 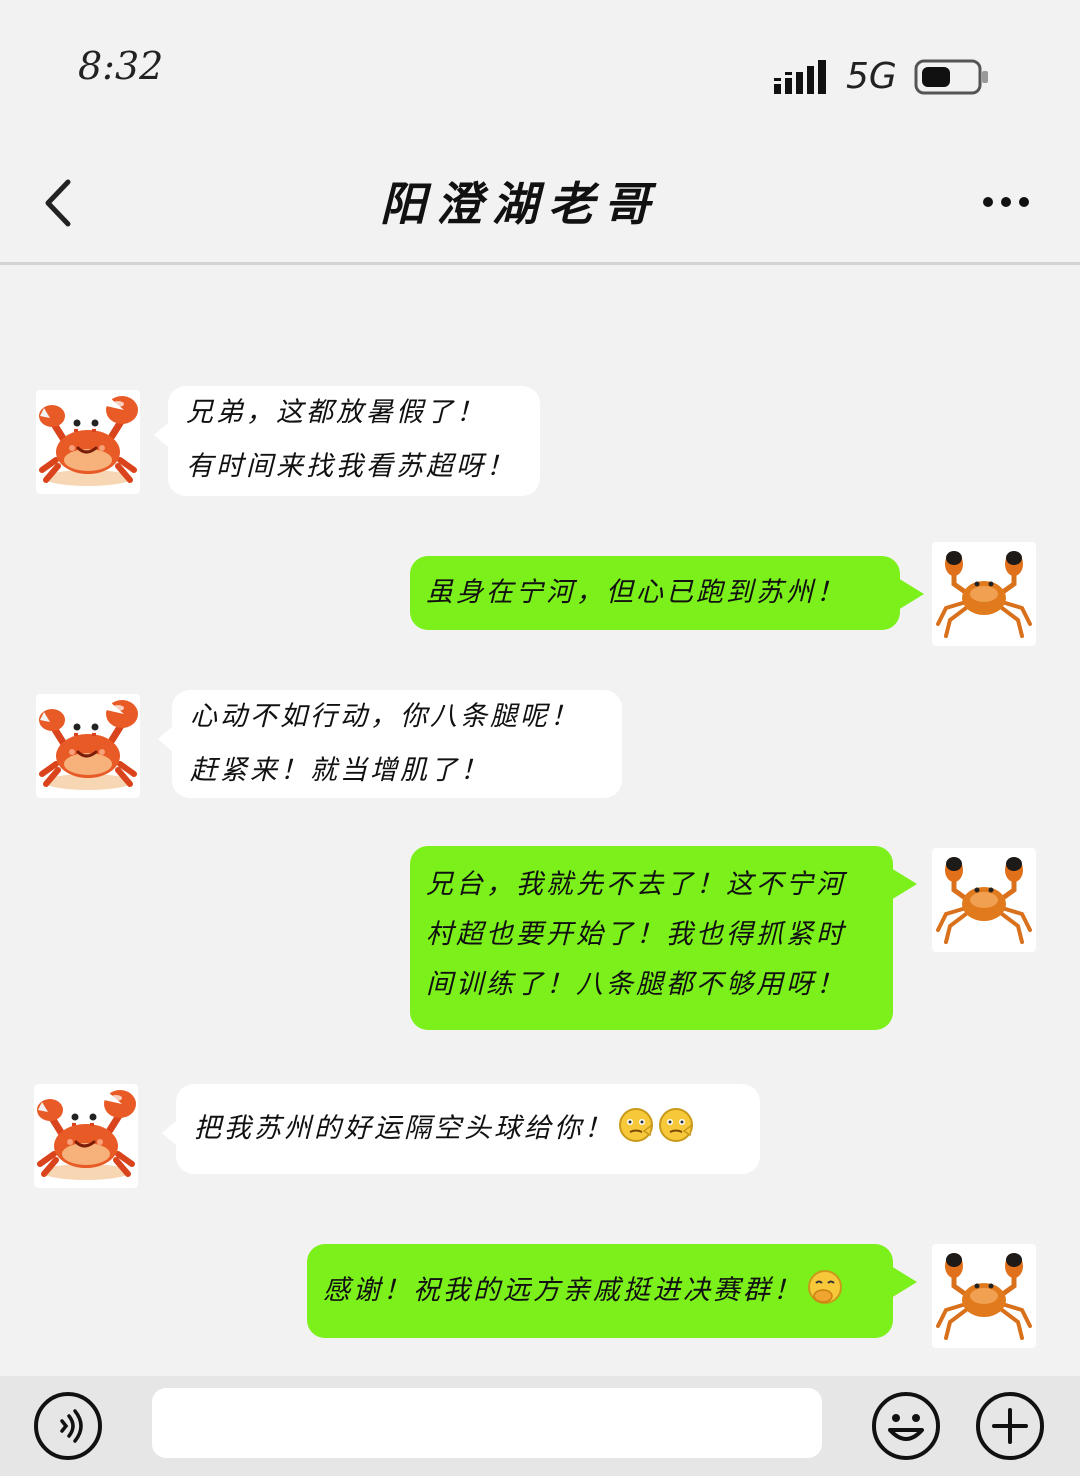 I want to click on message-bubble: 感谢！祝我的远方亲戚挺进决赛群！, so click(x=612, y=1291).